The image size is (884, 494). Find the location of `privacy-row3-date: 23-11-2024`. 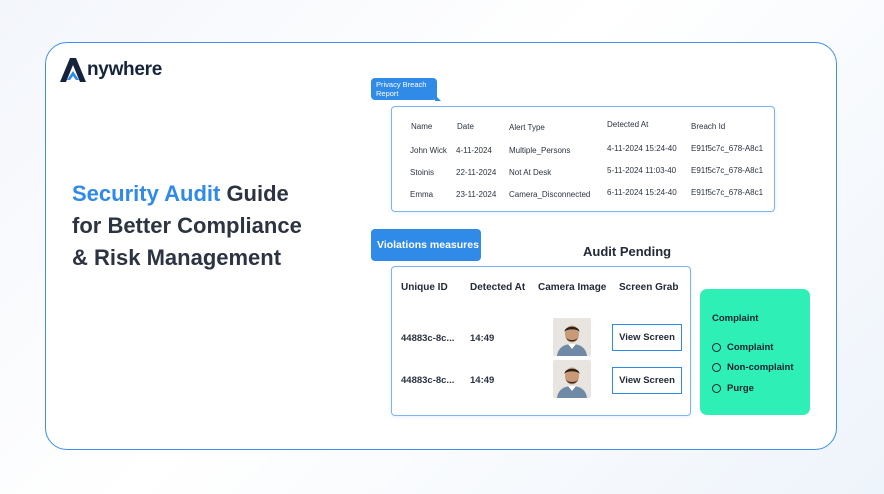

privacy-row3-date: 23-11-2024 is located at coordinates (476, 194).